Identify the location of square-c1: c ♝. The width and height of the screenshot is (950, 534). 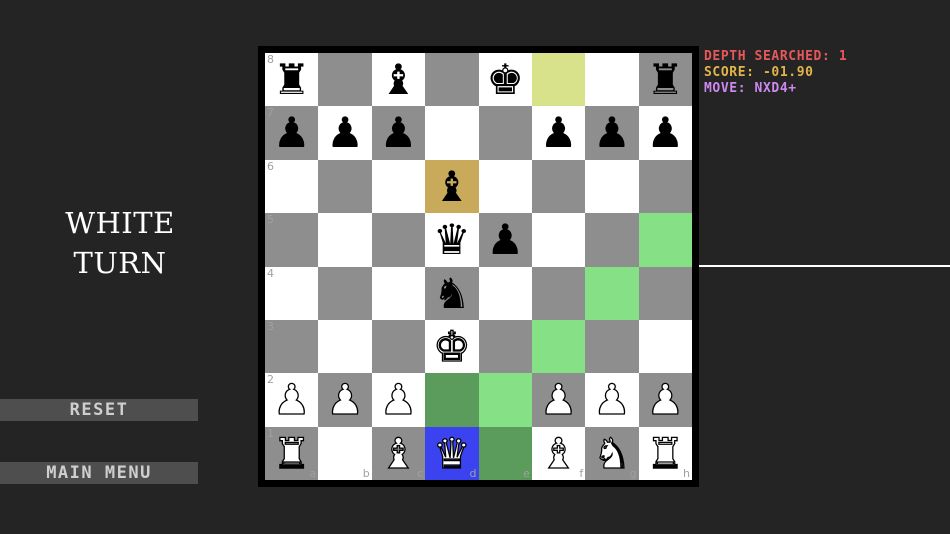
(398, 453).